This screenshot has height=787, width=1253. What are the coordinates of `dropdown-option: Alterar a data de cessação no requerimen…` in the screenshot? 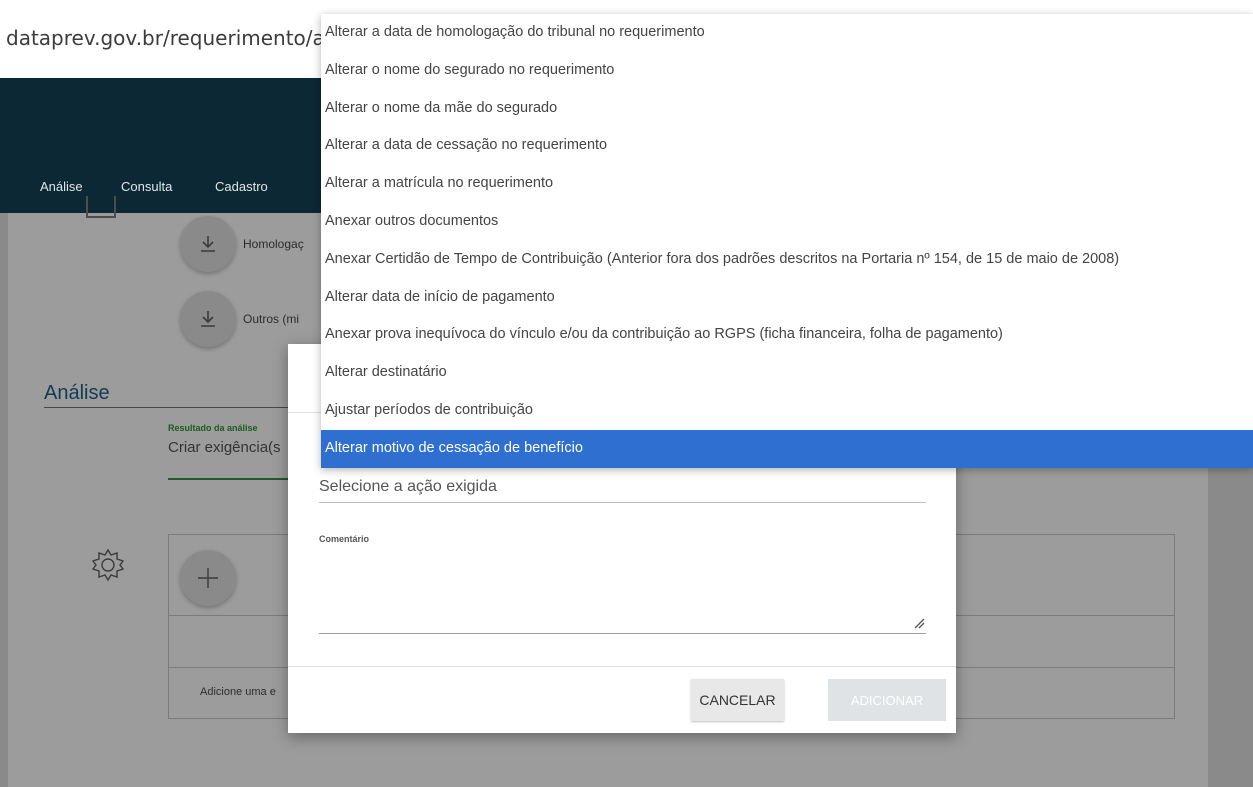 It's located at (787, 146).